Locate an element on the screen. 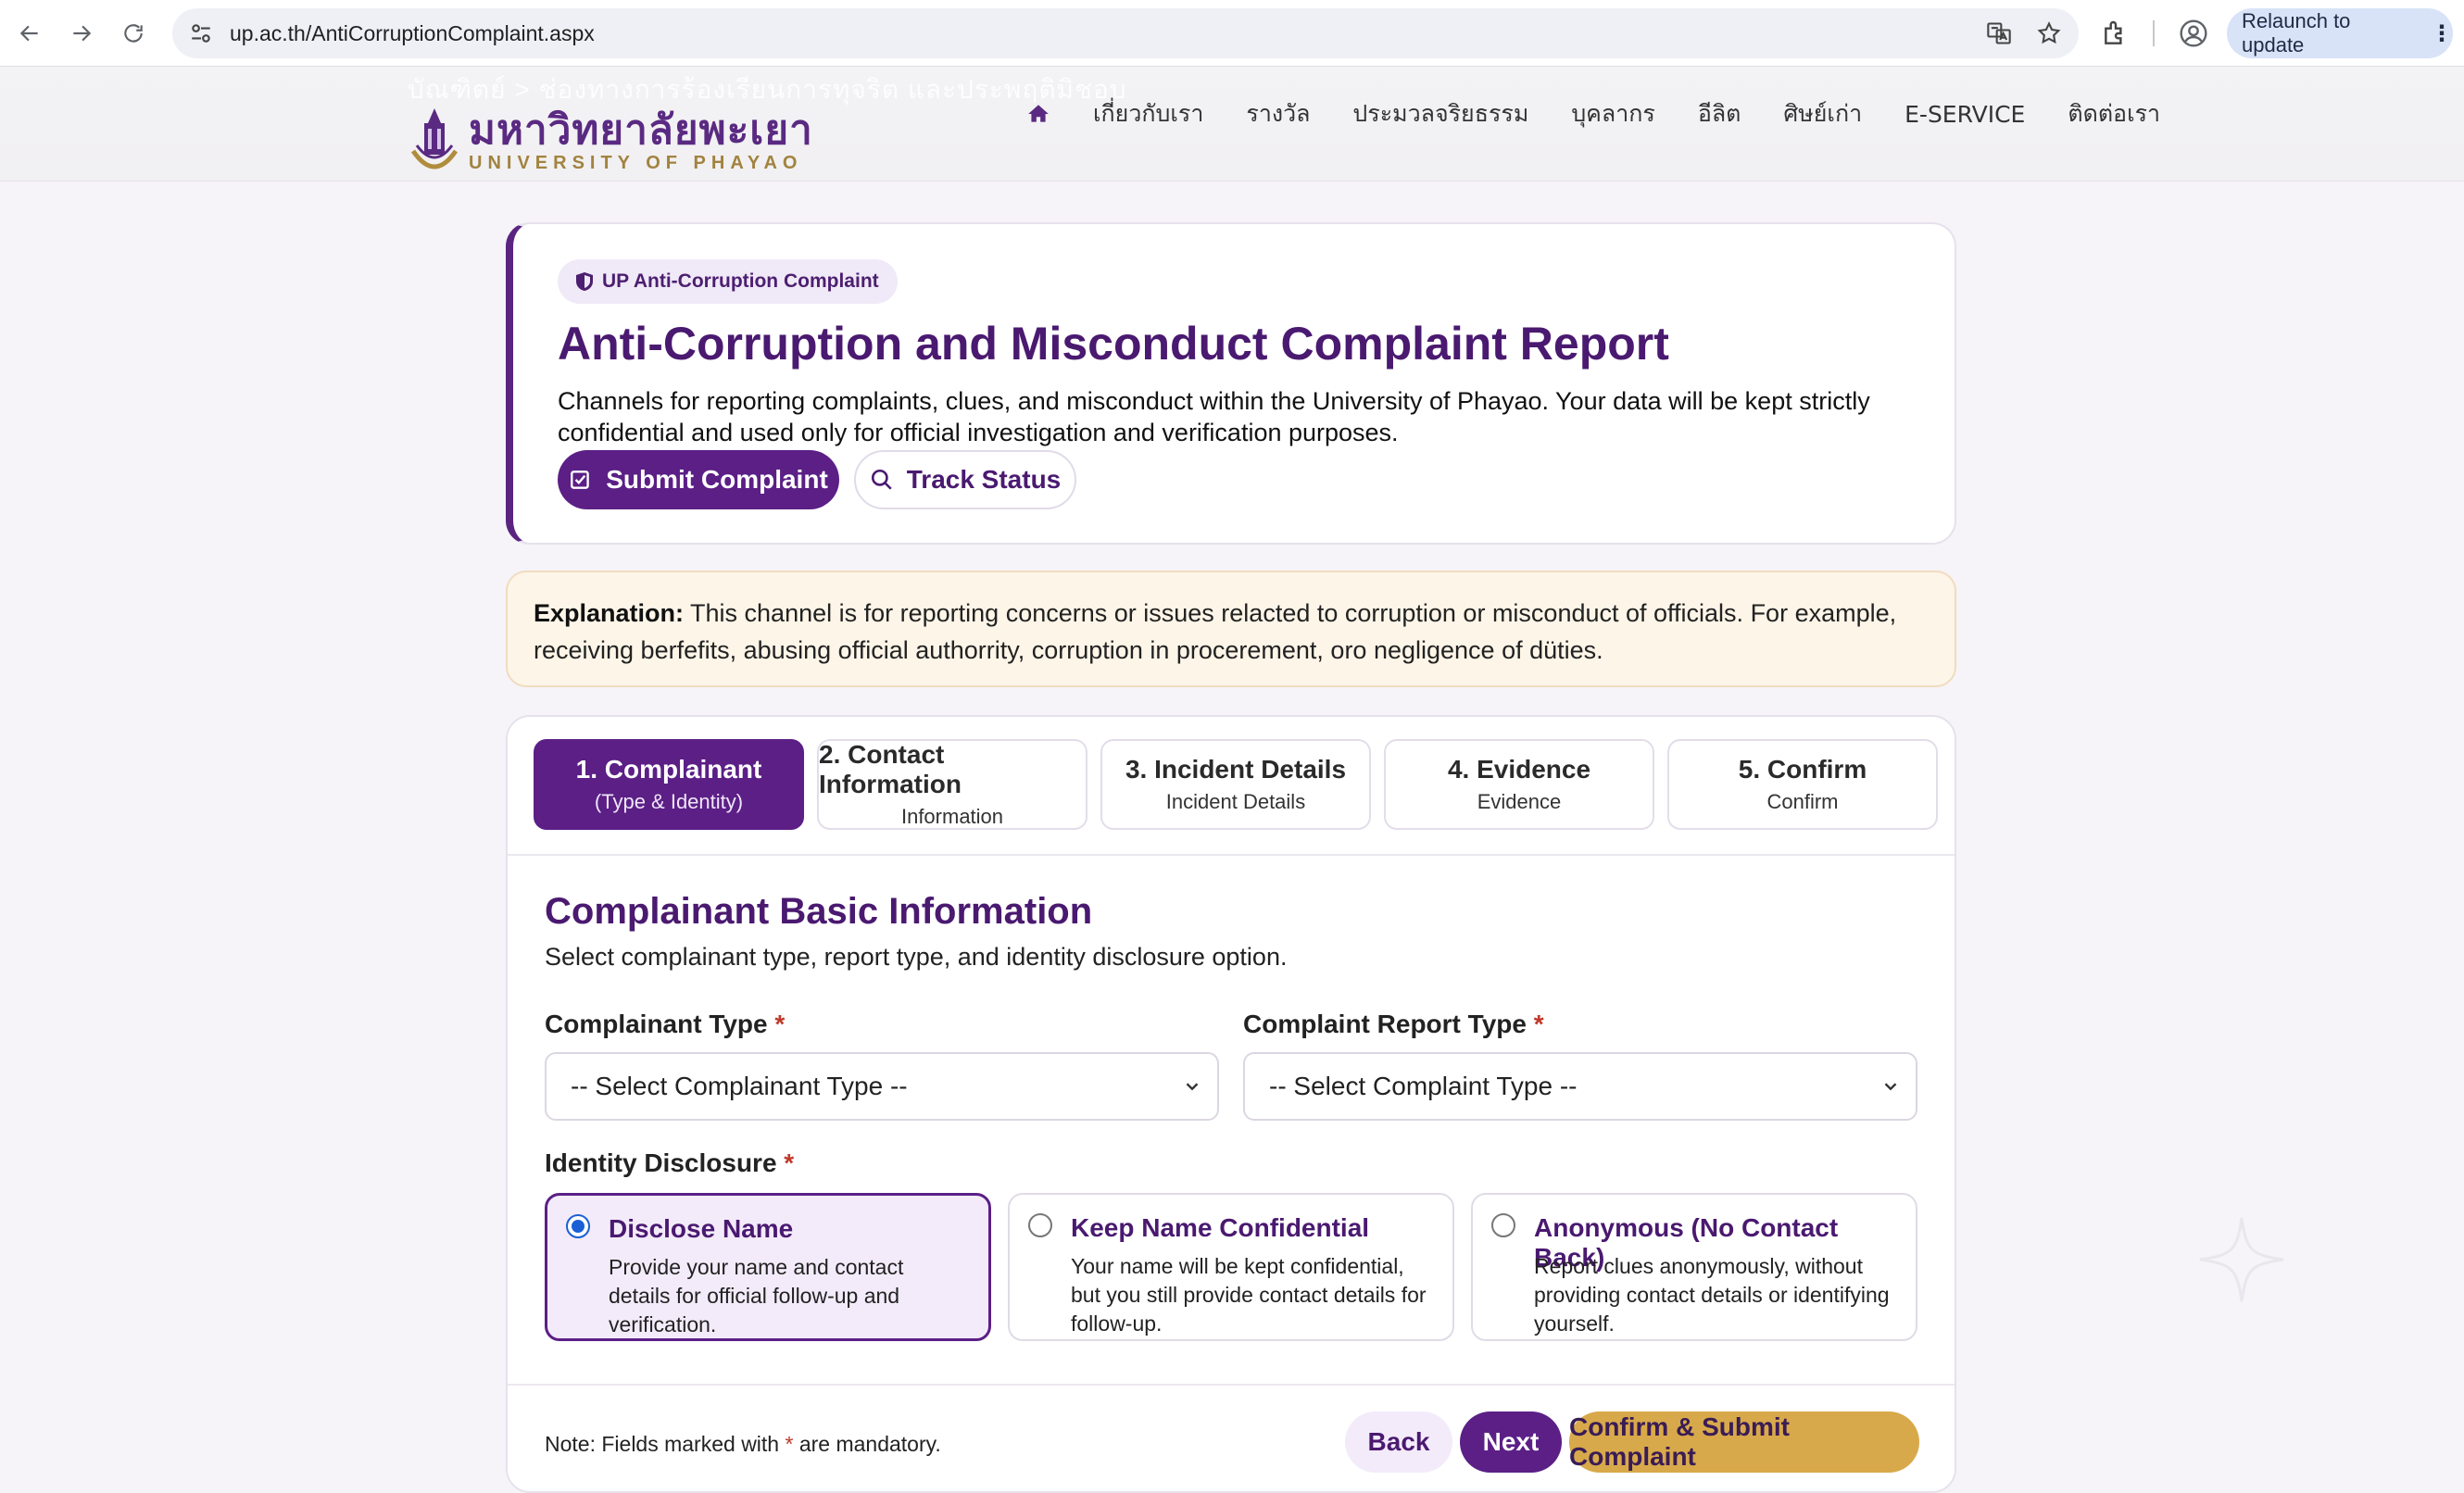 Image resolution: width=2464 pixels, height=1493 pixels. shield-icon is located at coordinates (584, 281).